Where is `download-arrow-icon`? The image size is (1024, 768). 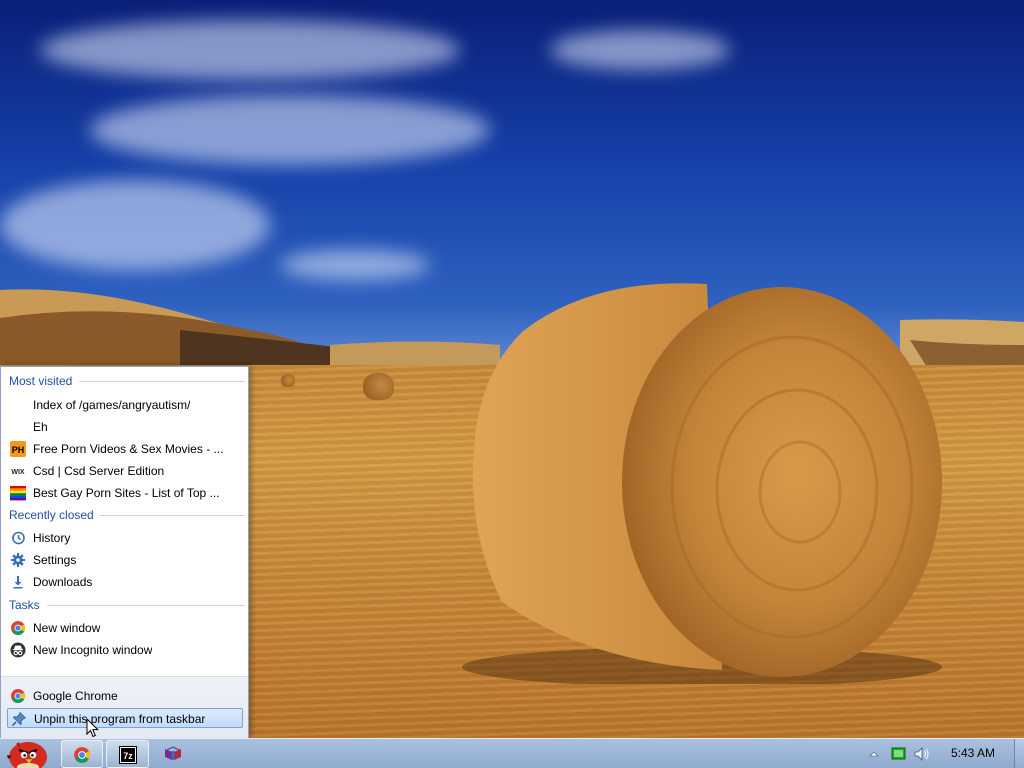
download-arrow-icon is located at coordinates (18, 582).